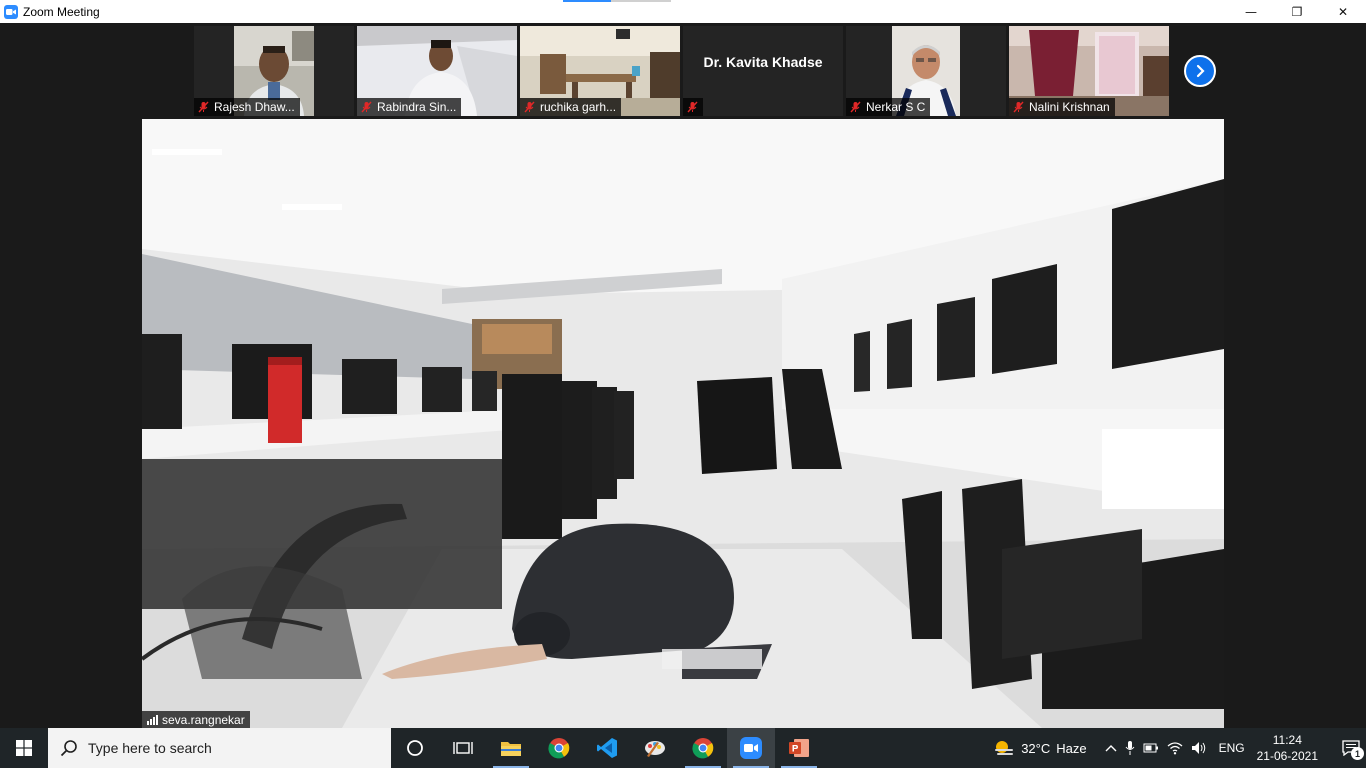 The image size is (1366, 768). I want to click on haze-weather-icon, so click(1004, 748).